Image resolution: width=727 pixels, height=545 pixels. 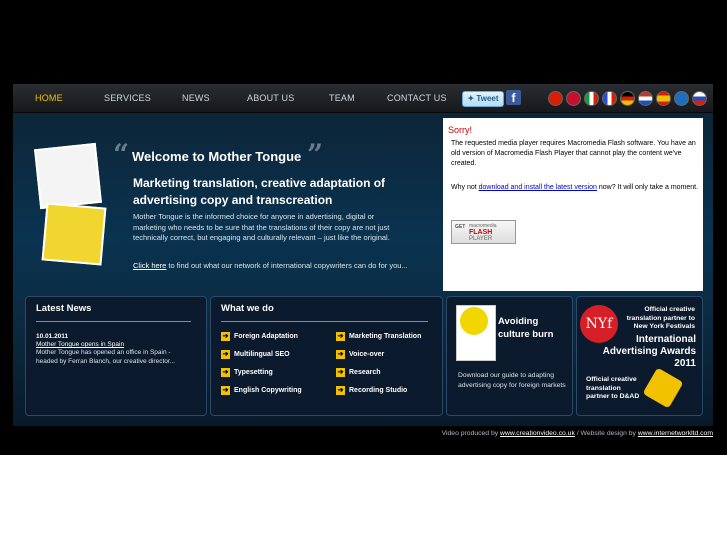 I want to click on service-research: ➔ Research, so click(x=358, y=372).